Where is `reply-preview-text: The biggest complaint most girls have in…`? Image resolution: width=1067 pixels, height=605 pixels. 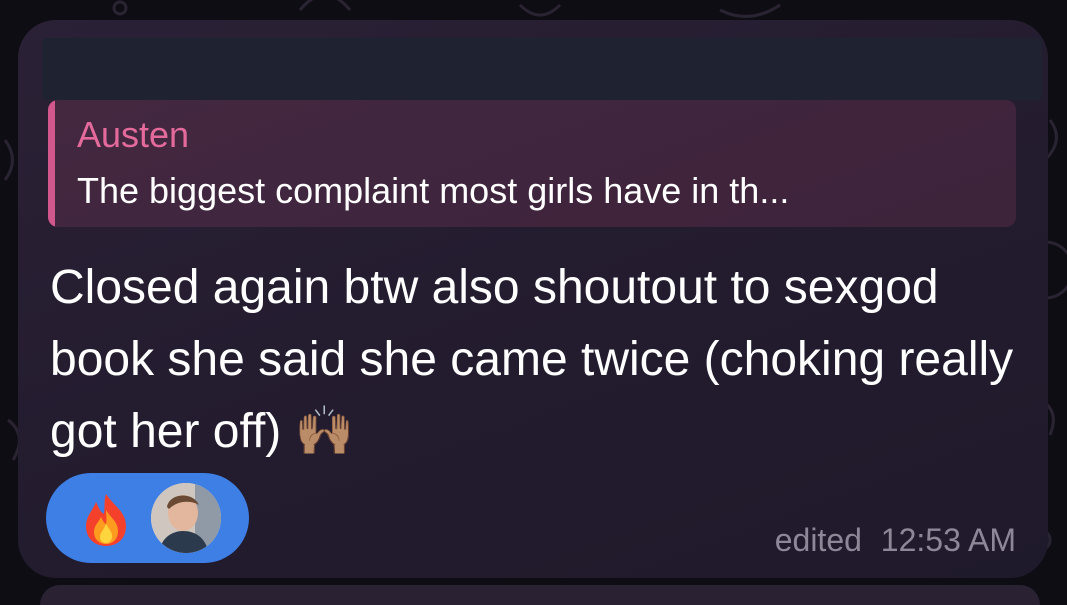
reply-preview-text: The biggest complaint most girls have in… is located at coordinates (433, 190).